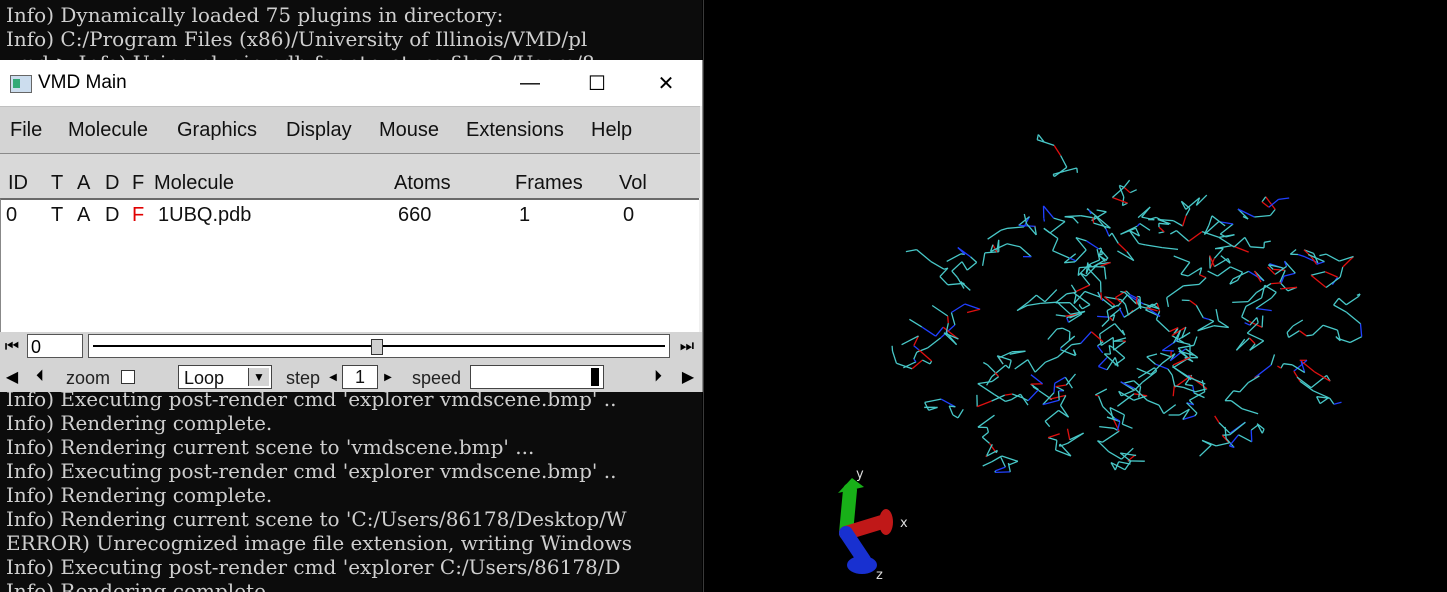 This screenshot has width=1447, height=592. What do you see at coordinates (388, 377) in the screenshot?
I see `step-increase-icon: ▶` at bounding box center [388, 377].